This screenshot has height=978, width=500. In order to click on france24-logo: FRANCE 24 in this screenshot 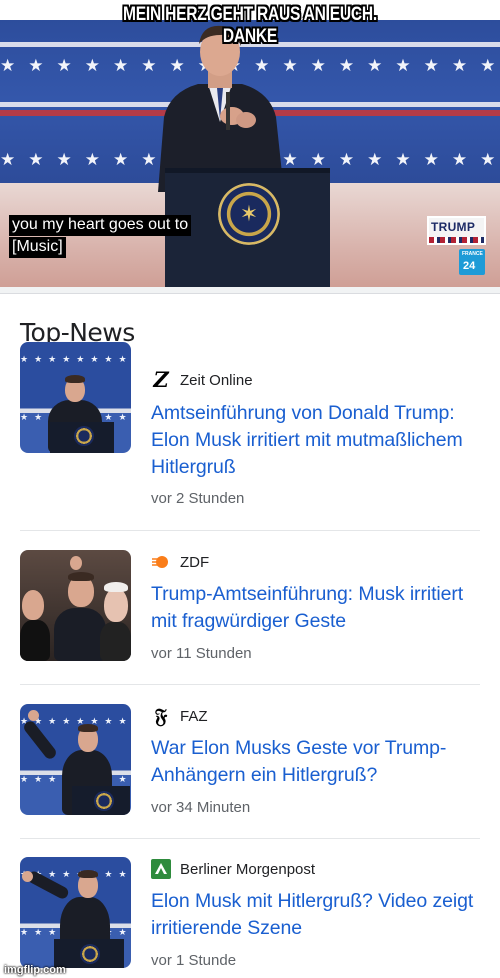, I will do `click(472, 262)`.